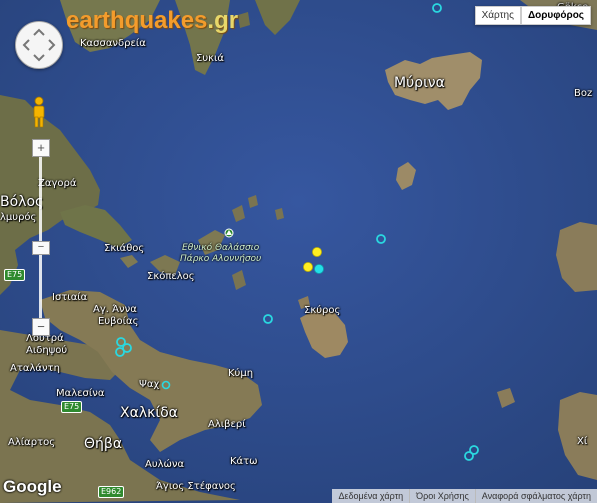 This screenshot has width=597, height=503. Describe the element at coordinates (244, 461) in the screenshot. I see `label-kato: Κάτω` at that location.